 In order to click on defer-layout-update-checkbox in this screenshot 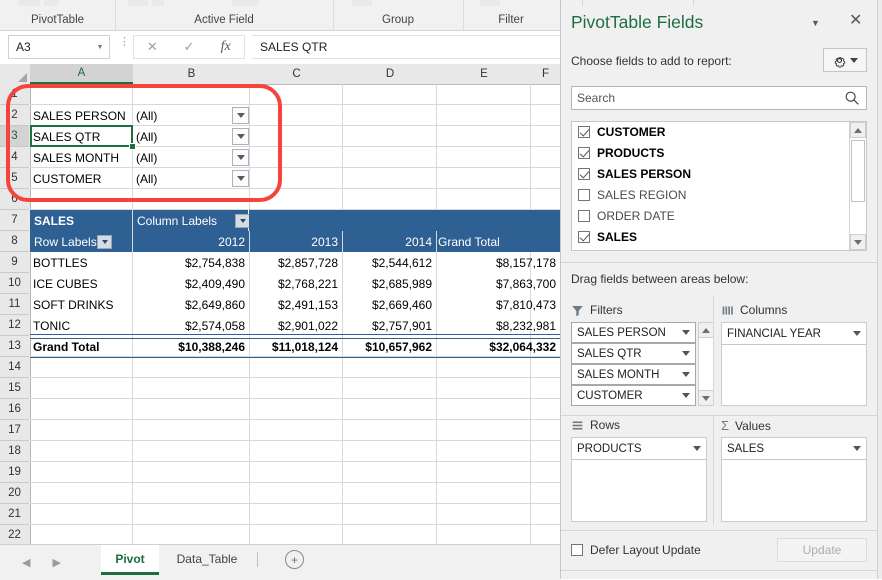, I will do `click(577, 550)`.